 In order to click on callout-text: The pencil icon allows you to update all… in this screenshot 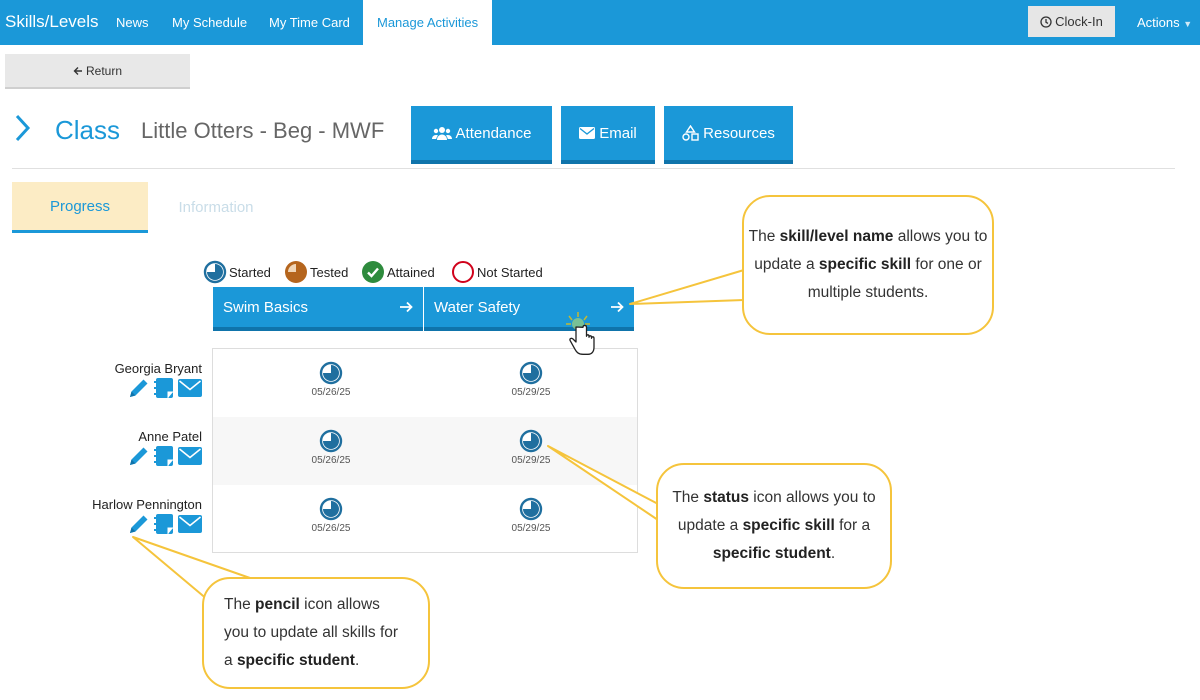, I will do `click(311, 632)`.